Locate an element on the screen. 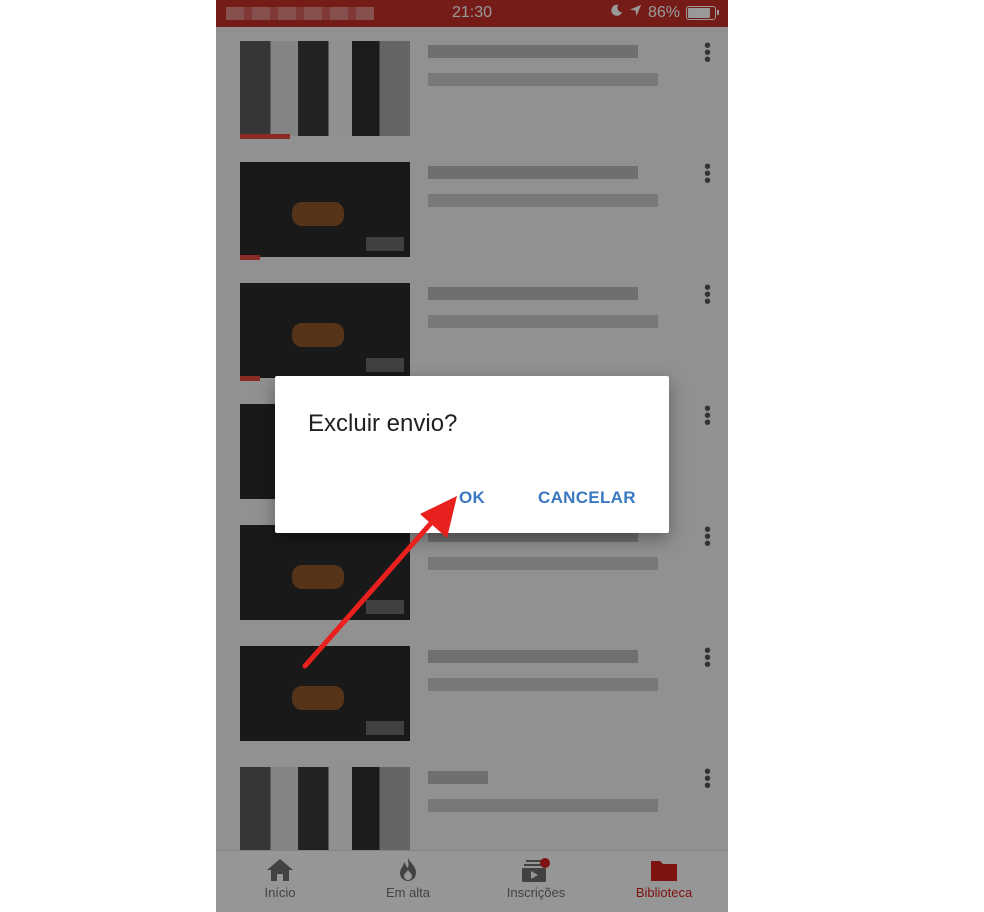 The height and width of the screenshot is (912, 984). ok-button: OK is located at coordinates (472, 498).